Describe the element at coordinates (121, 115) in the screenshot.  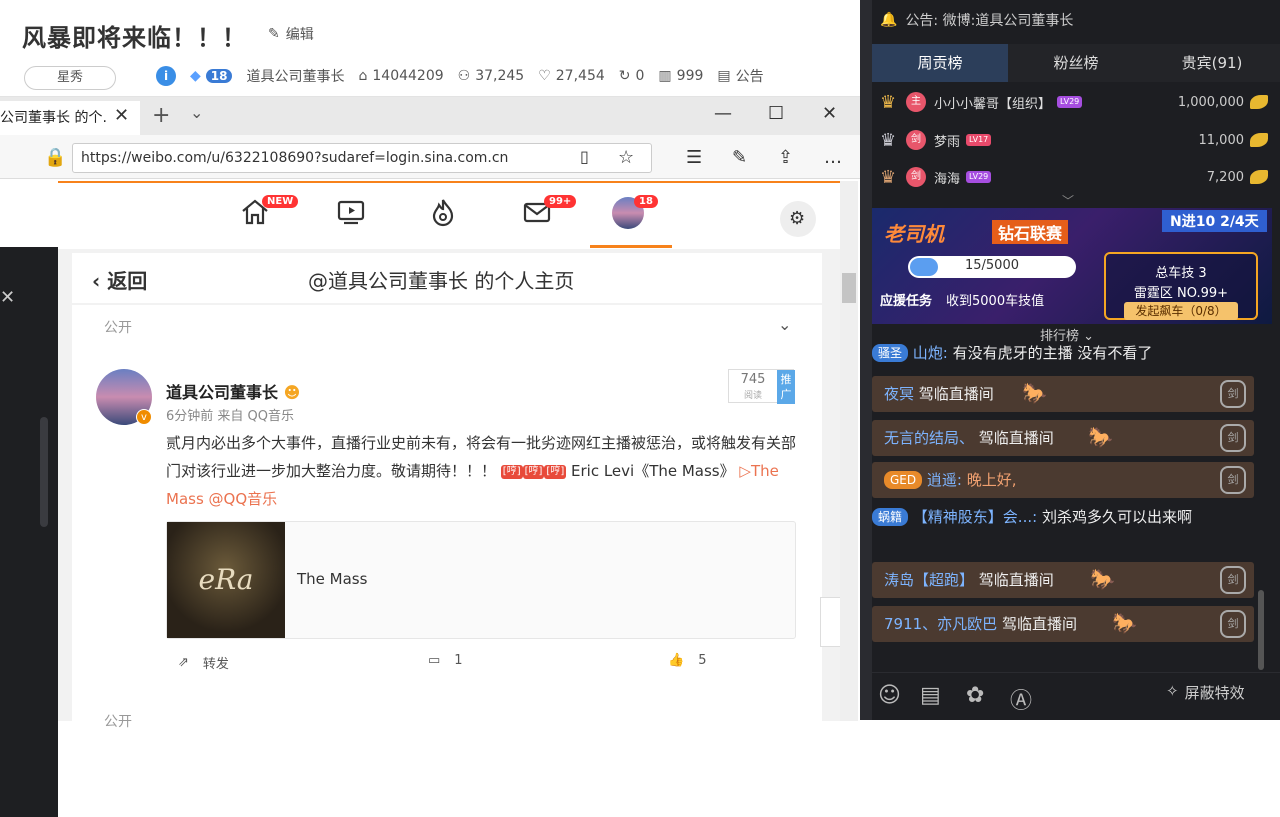
I see `close-tab-icon: ✕` at that location.